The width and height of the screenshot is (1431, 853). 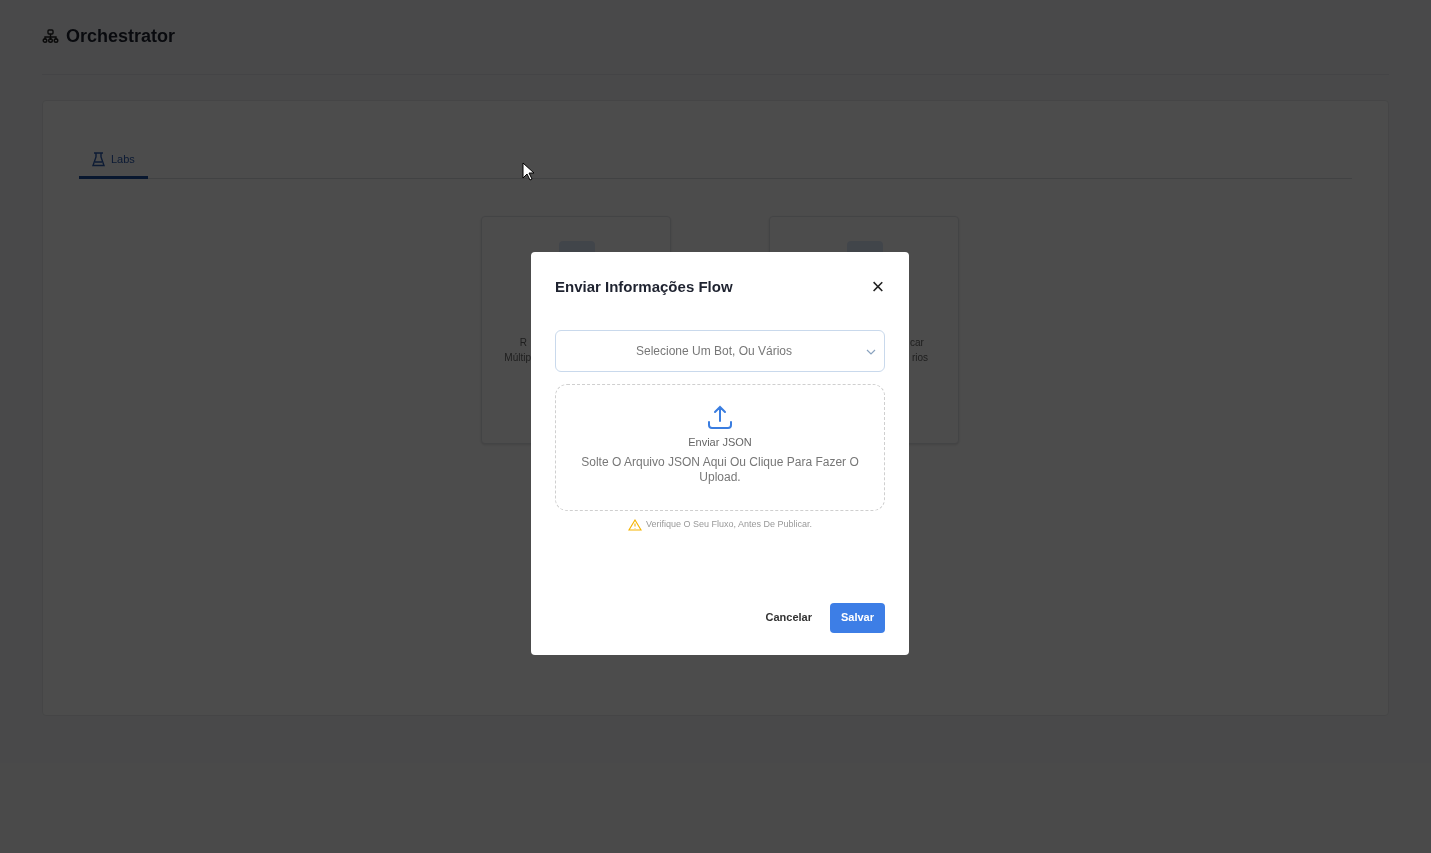 I want to click on upload-hint: Solte O Arquivo JSON Aqui Ou Clique Para Fazer O Upload., so click(x=720, y=469).